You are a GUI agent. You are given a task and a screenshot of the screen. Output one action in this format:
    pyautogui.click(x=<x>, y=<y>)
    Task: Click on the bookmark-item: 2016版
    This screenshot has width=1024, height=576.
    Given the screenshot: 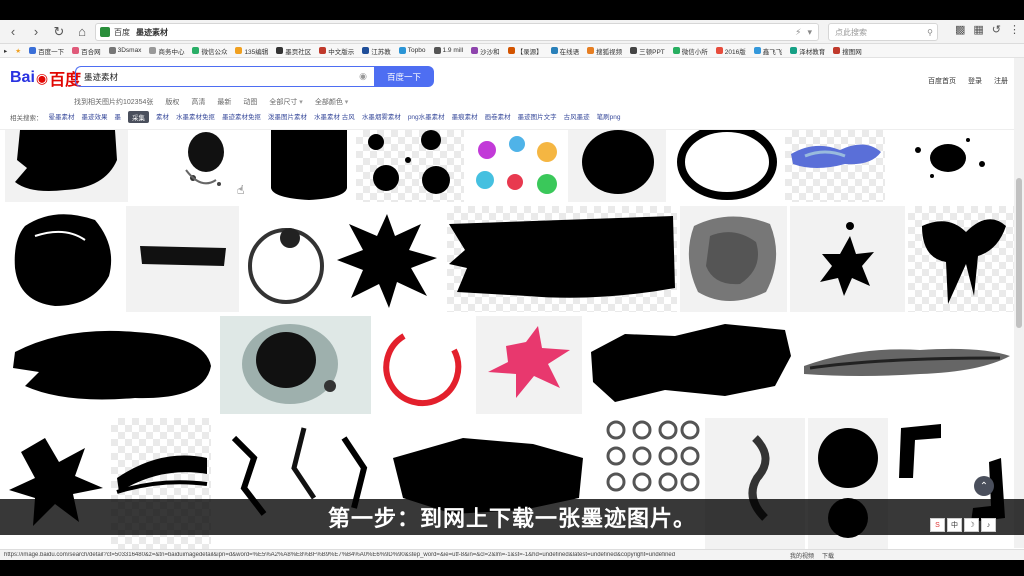 What is the action you would take?
    pyautogui.click(x=730, y=51)
    